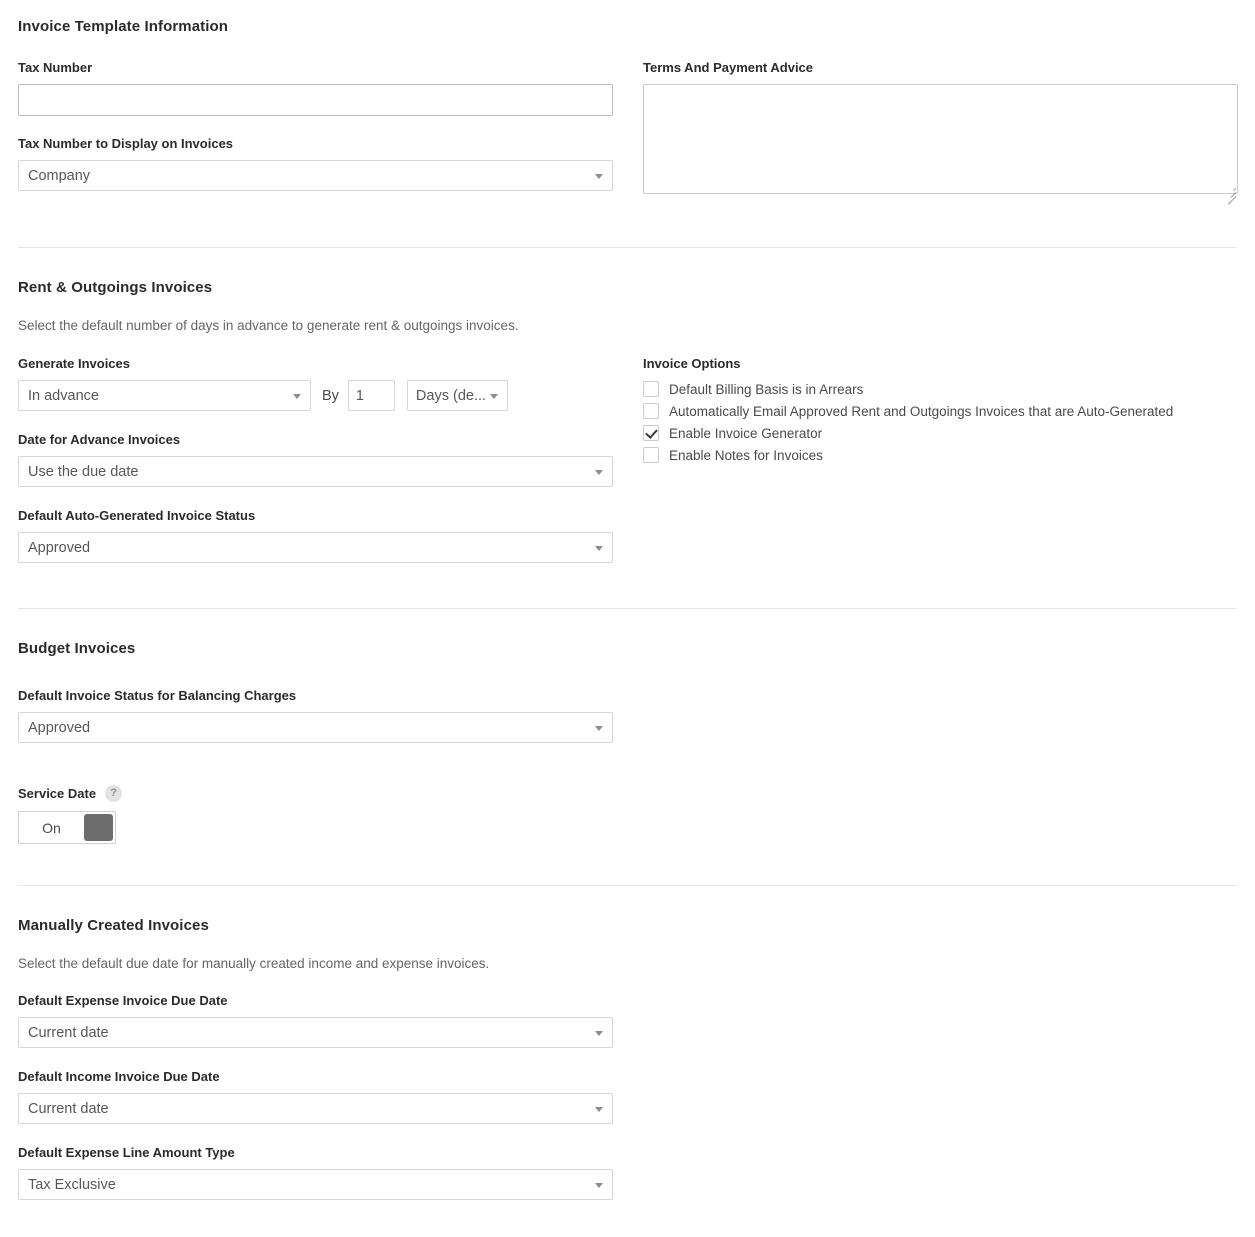 This screenshot has width=1255, height=1237. What do you see at coordinates (126, 1152) in the screenshot?
I see `default-expense-line-amount-type-label: Default Expense Line Amount Type` at bounding box center [126, 1152].